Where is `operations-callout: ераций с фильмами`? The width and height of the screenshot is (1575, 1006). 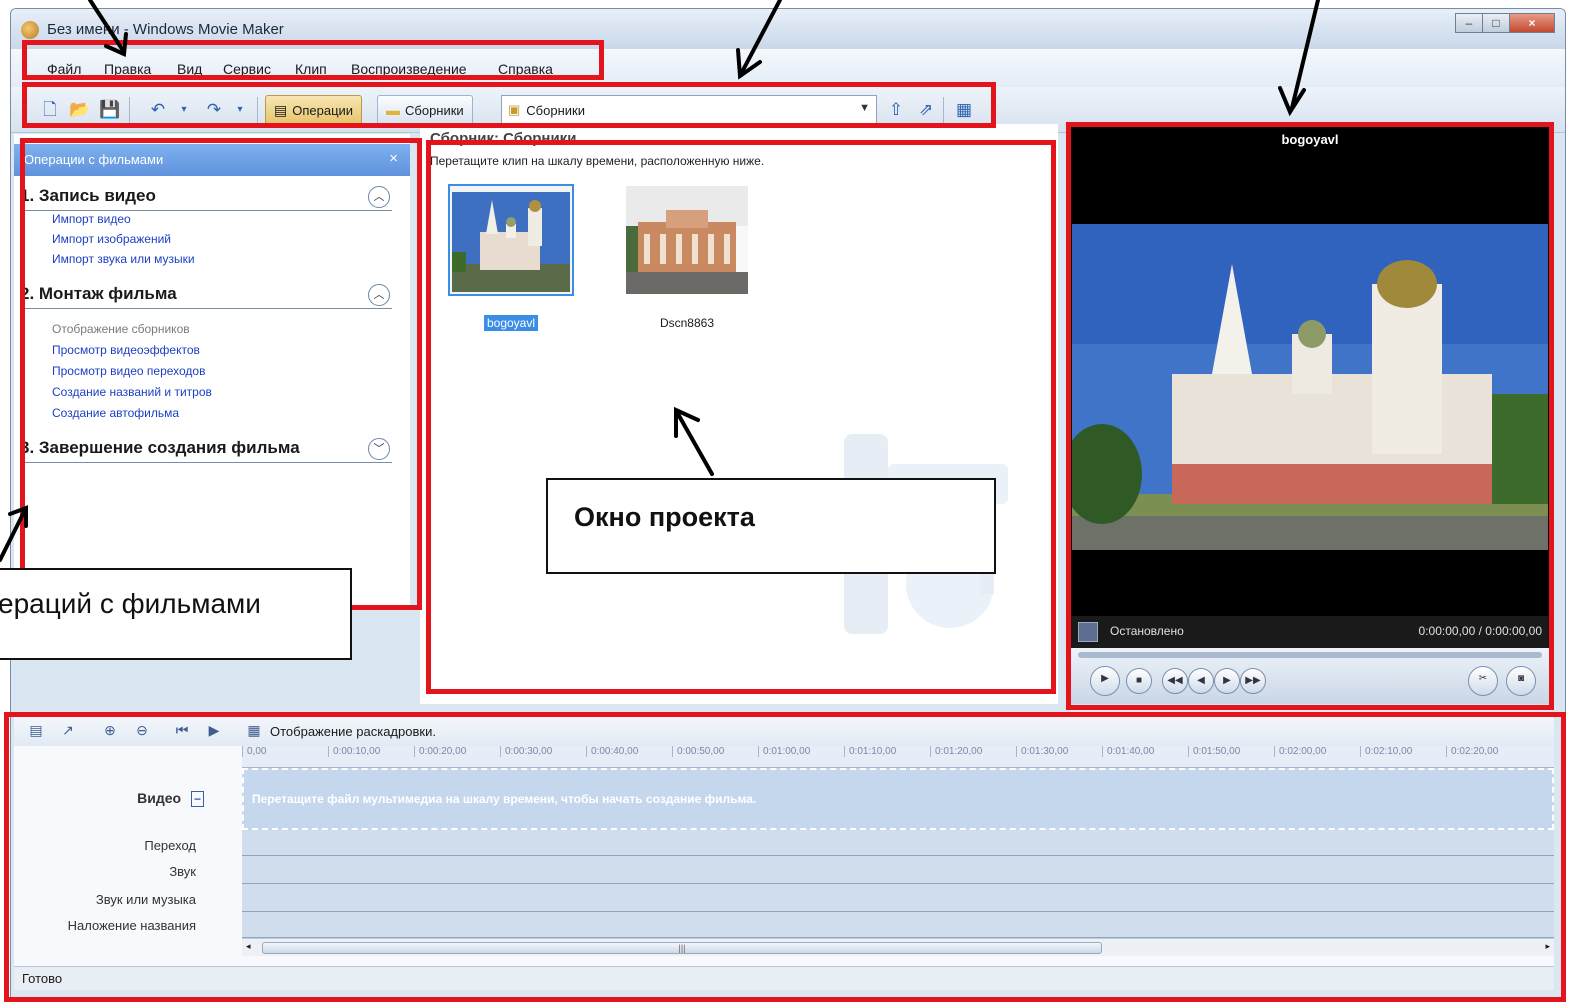
operations-callout: ераций с фильмами is located at coordinates (176, 614).